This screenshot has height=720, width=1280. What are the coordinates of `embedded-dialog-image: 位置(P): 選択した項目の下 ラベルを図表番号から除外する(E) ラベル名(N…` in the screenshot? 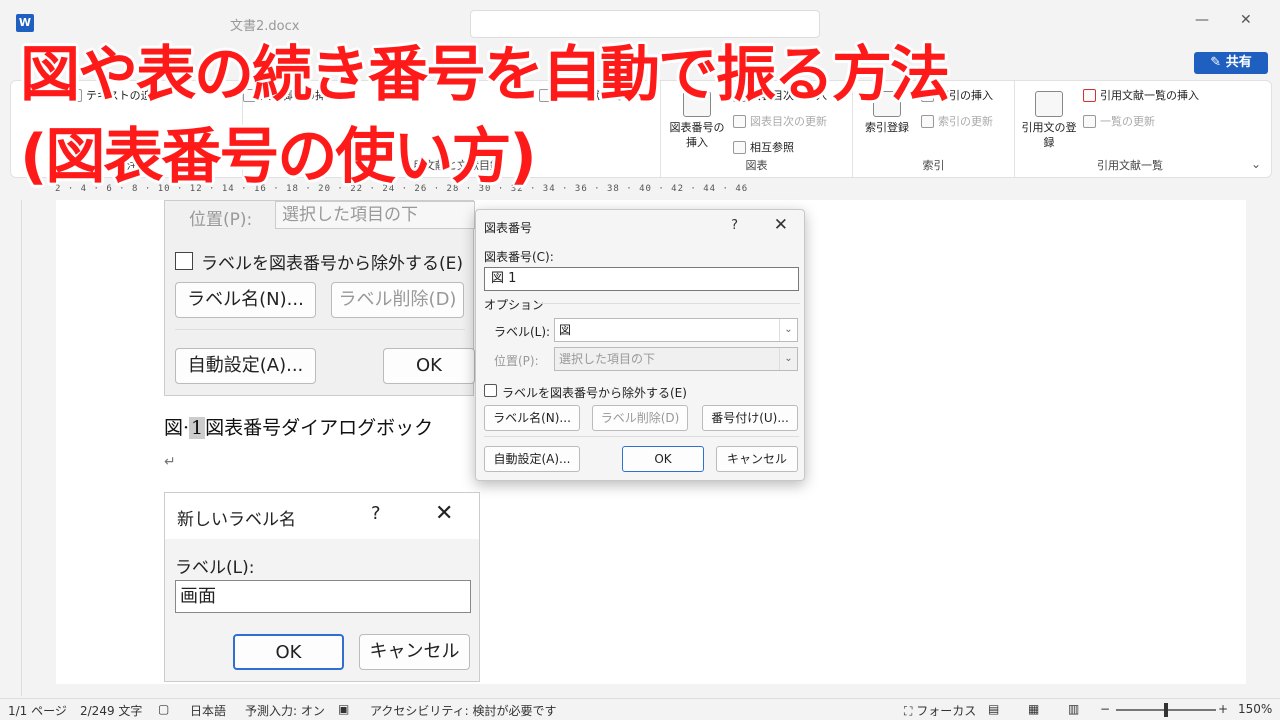 It's located at (319, 298).